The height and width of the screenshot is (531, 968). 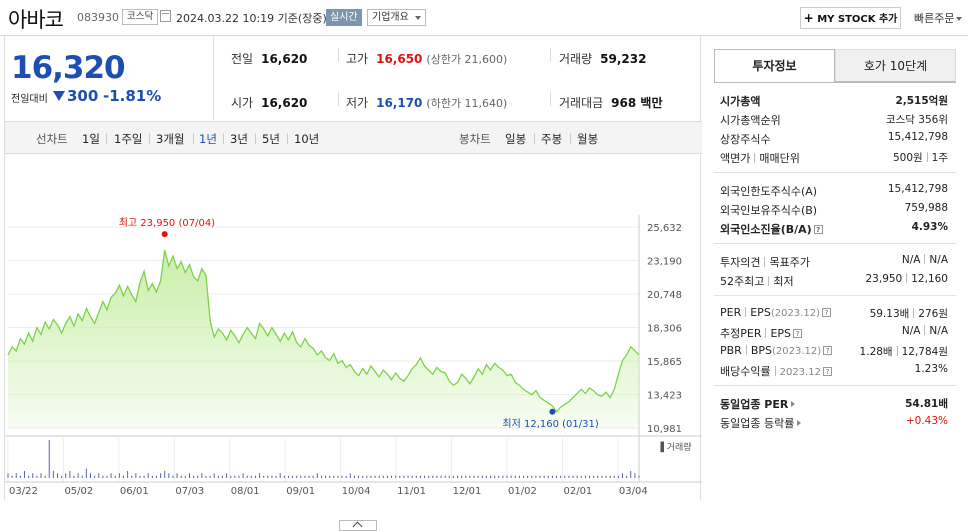 I want to click on tab-3m: 3개월, so click(x=170, y=139).